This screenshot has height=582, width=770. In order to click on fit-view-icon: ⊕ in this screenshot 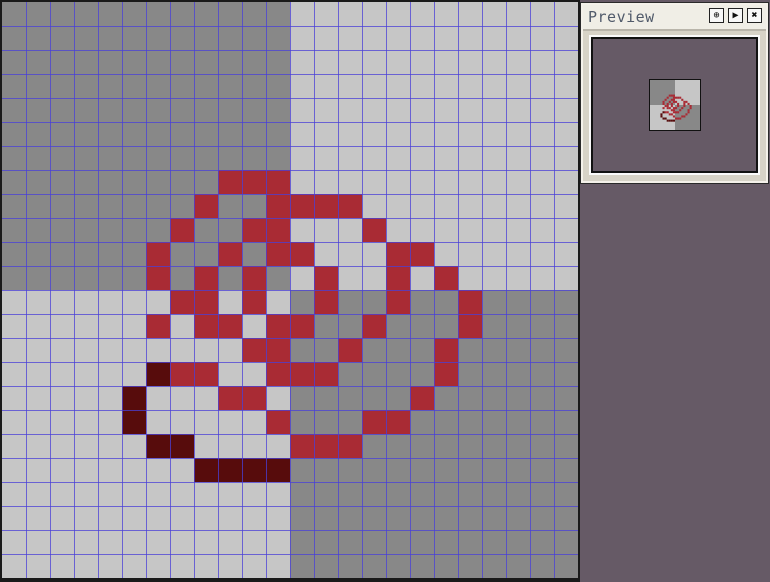, I will do `click(716, 15)`.